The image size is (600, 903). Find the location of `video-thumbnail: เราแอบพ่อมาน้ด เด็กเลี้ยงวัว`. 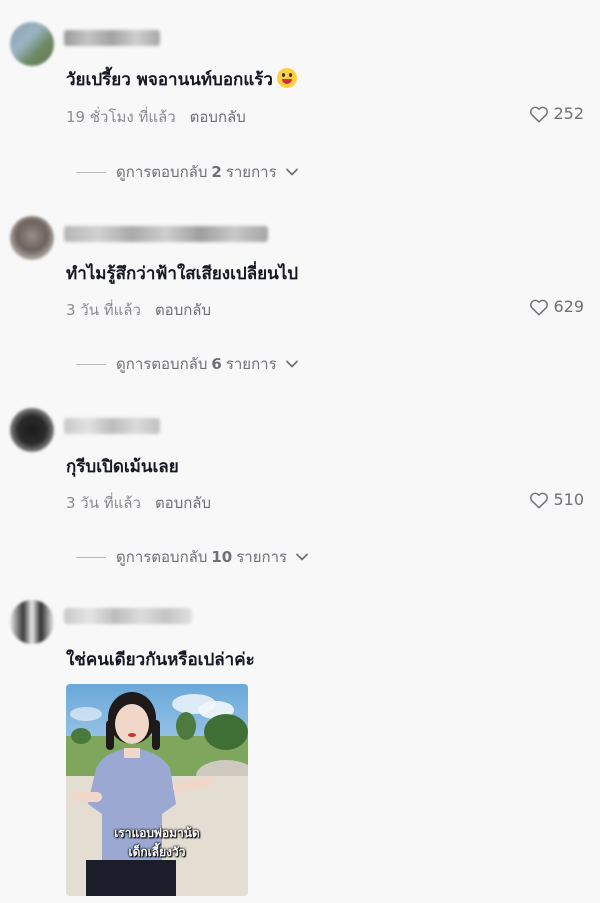

video-thumbnail: เราแอบพ่อมาน้ด เด็กเลี้ยงวัว is located at coordinates (157, 790).